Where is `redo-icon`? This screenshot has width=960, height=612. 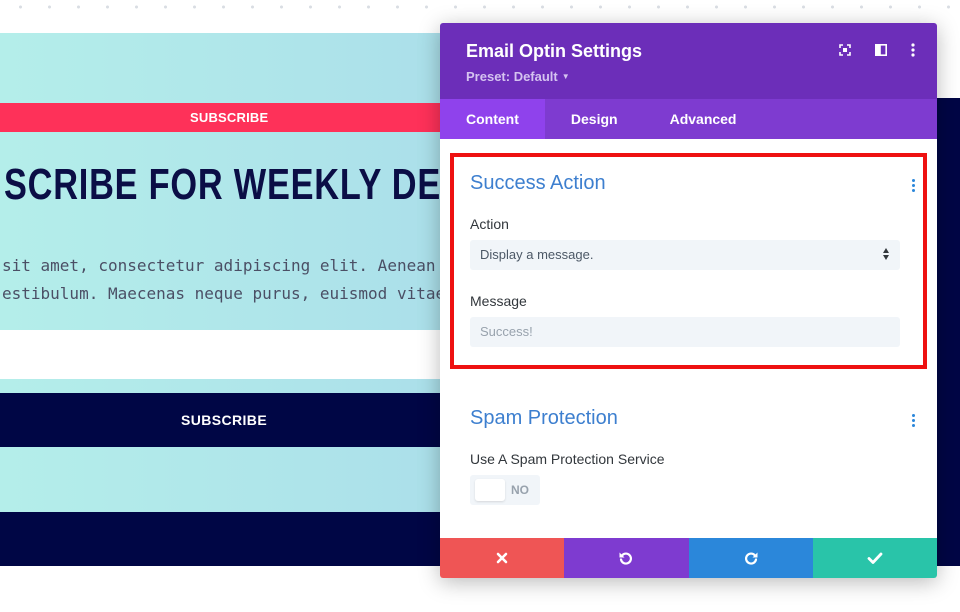
redo-icon is located at coordinates (751, 558).